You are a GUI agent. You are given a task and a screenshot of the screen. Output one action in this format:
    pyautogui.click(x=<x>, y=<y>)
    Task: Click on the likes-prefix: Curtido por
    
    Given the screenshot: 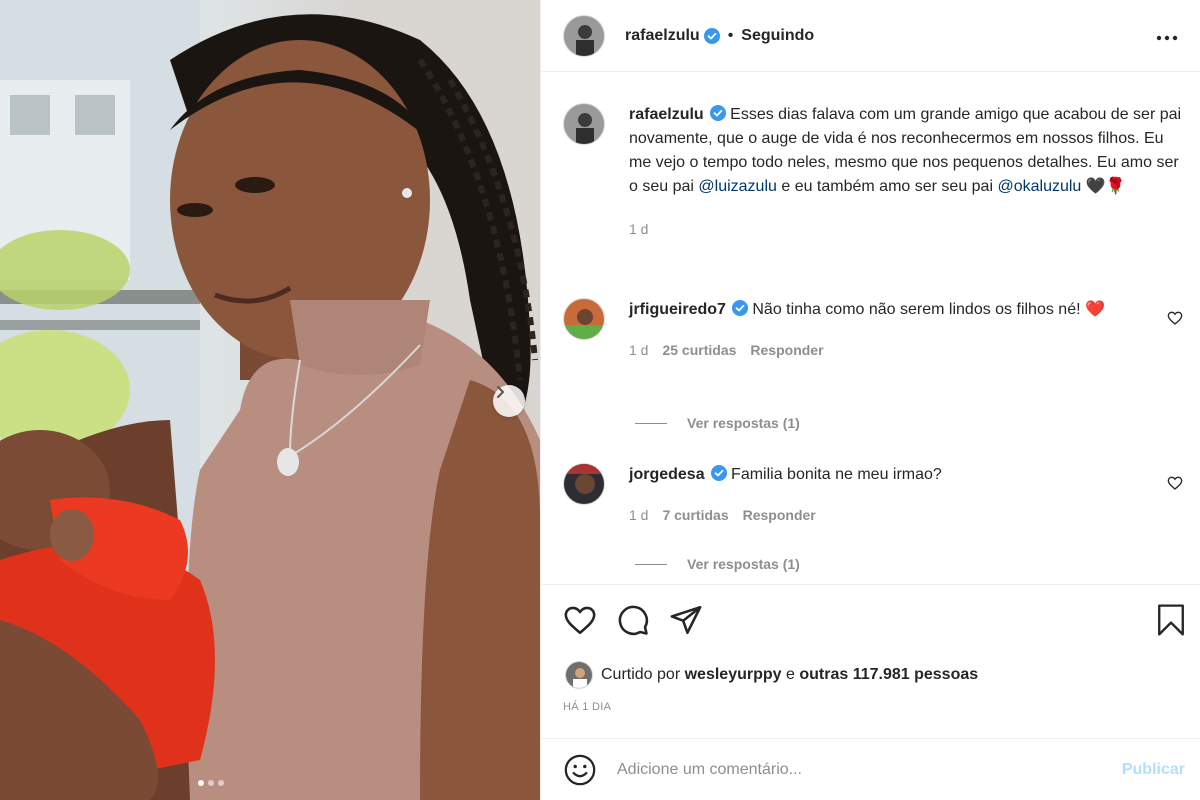 What is the action you would take?
    pyautogui.click(x=641, y=674)
    